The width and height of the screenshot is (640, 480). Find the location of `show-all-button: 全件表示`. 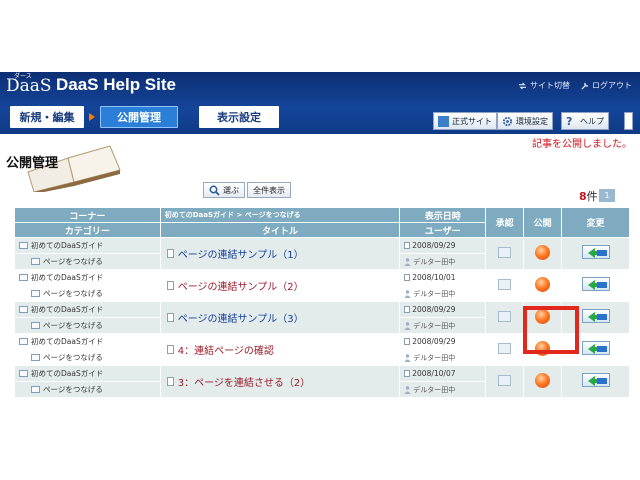

show-all-button: 全件表示 is located at coordinates (269, 190).